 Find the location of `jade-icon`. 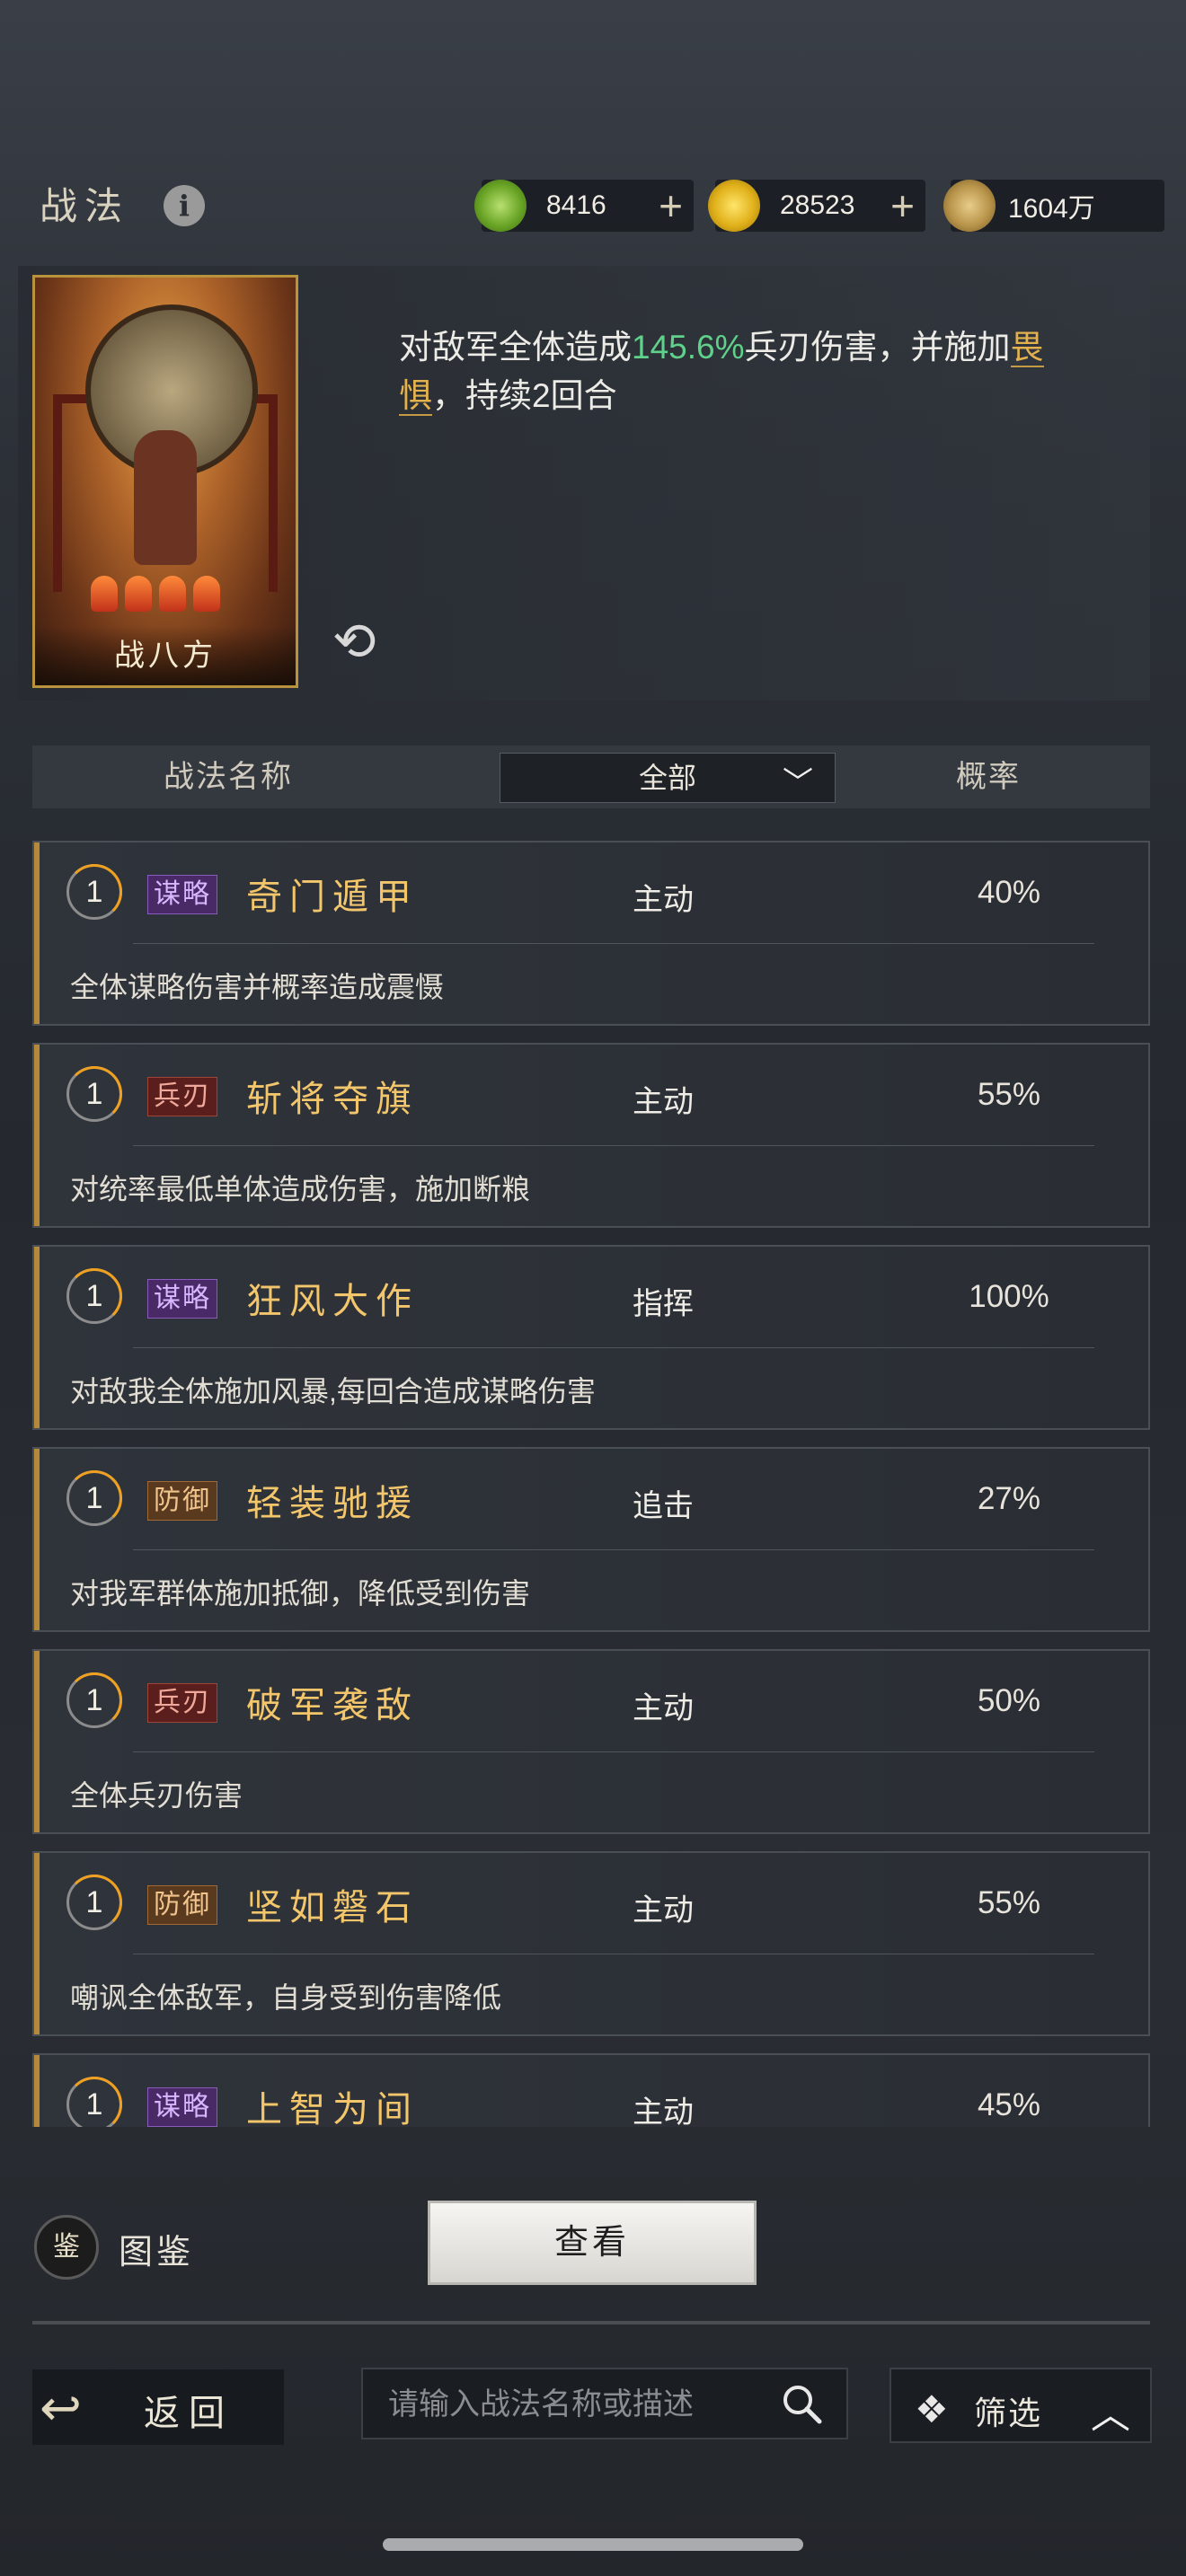

jade-icon is located at coordinates (500, 206).